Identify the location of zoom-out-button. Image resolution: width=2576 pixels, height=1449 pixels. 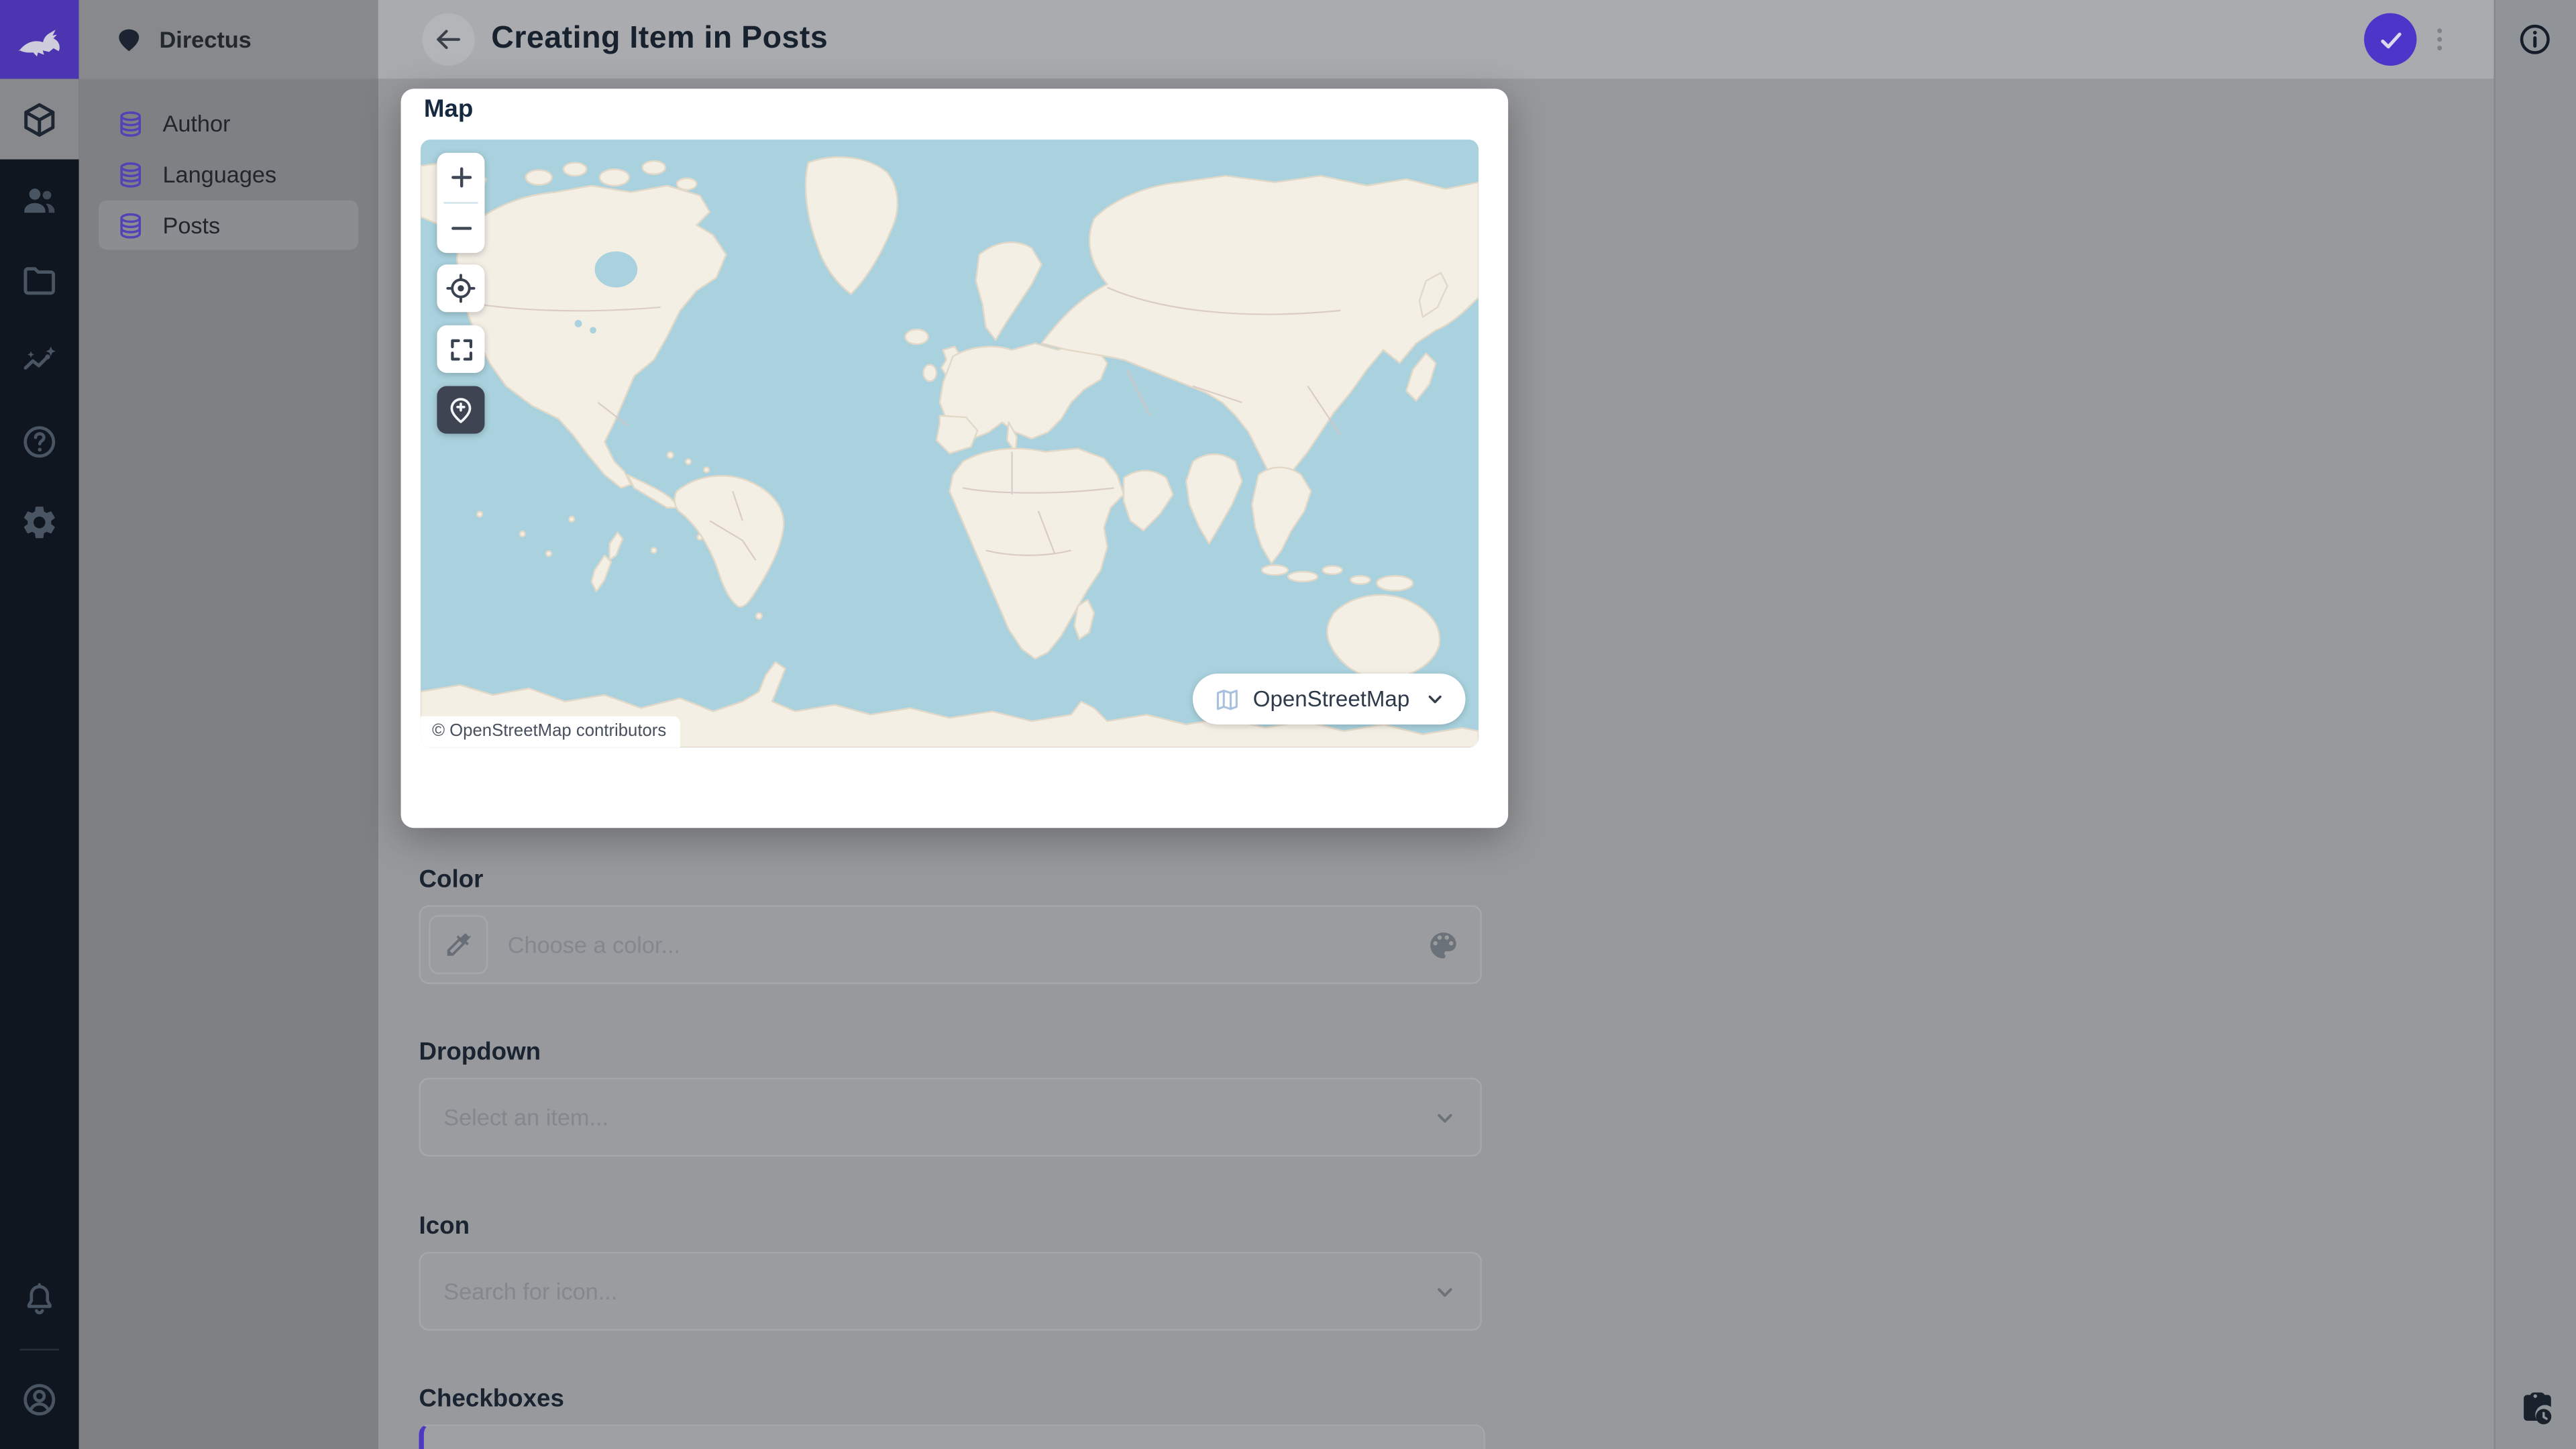
(460, 228).